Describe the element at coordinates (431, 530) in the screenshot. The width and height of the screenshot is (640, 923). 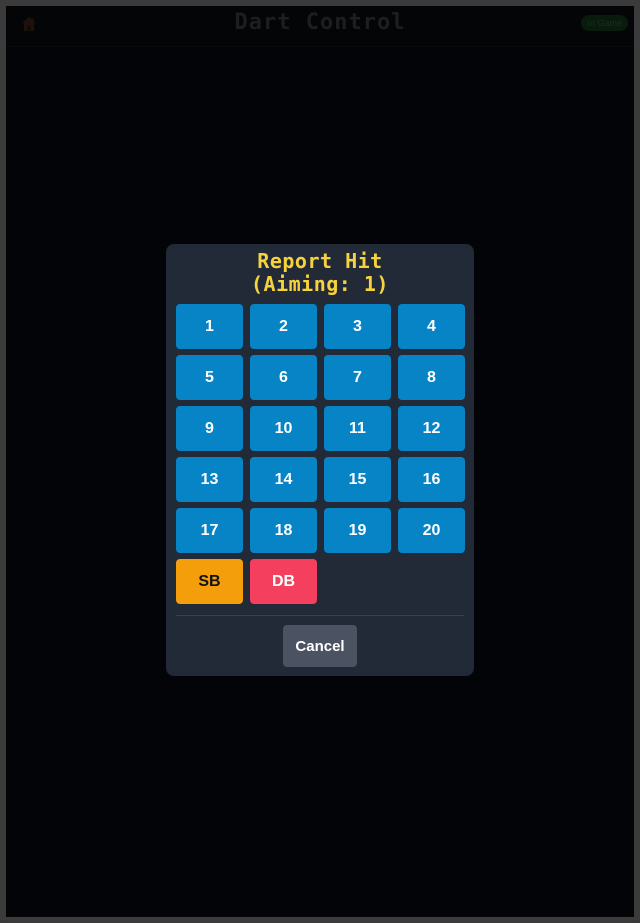
I see `number-button-20: 20` at that location.